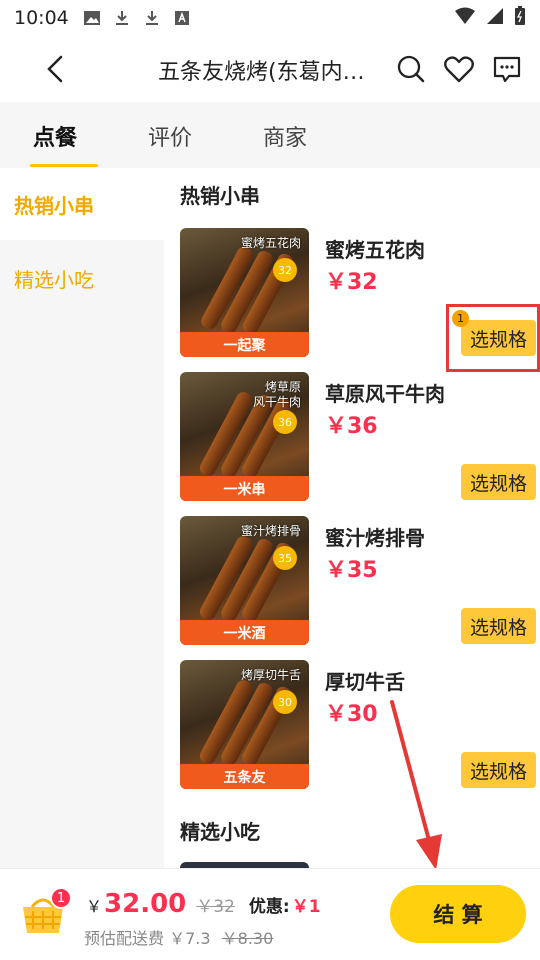 The width and height of the screenshot is (540, 960). I want to click on image-price-tag: 30, so click(285, 702).